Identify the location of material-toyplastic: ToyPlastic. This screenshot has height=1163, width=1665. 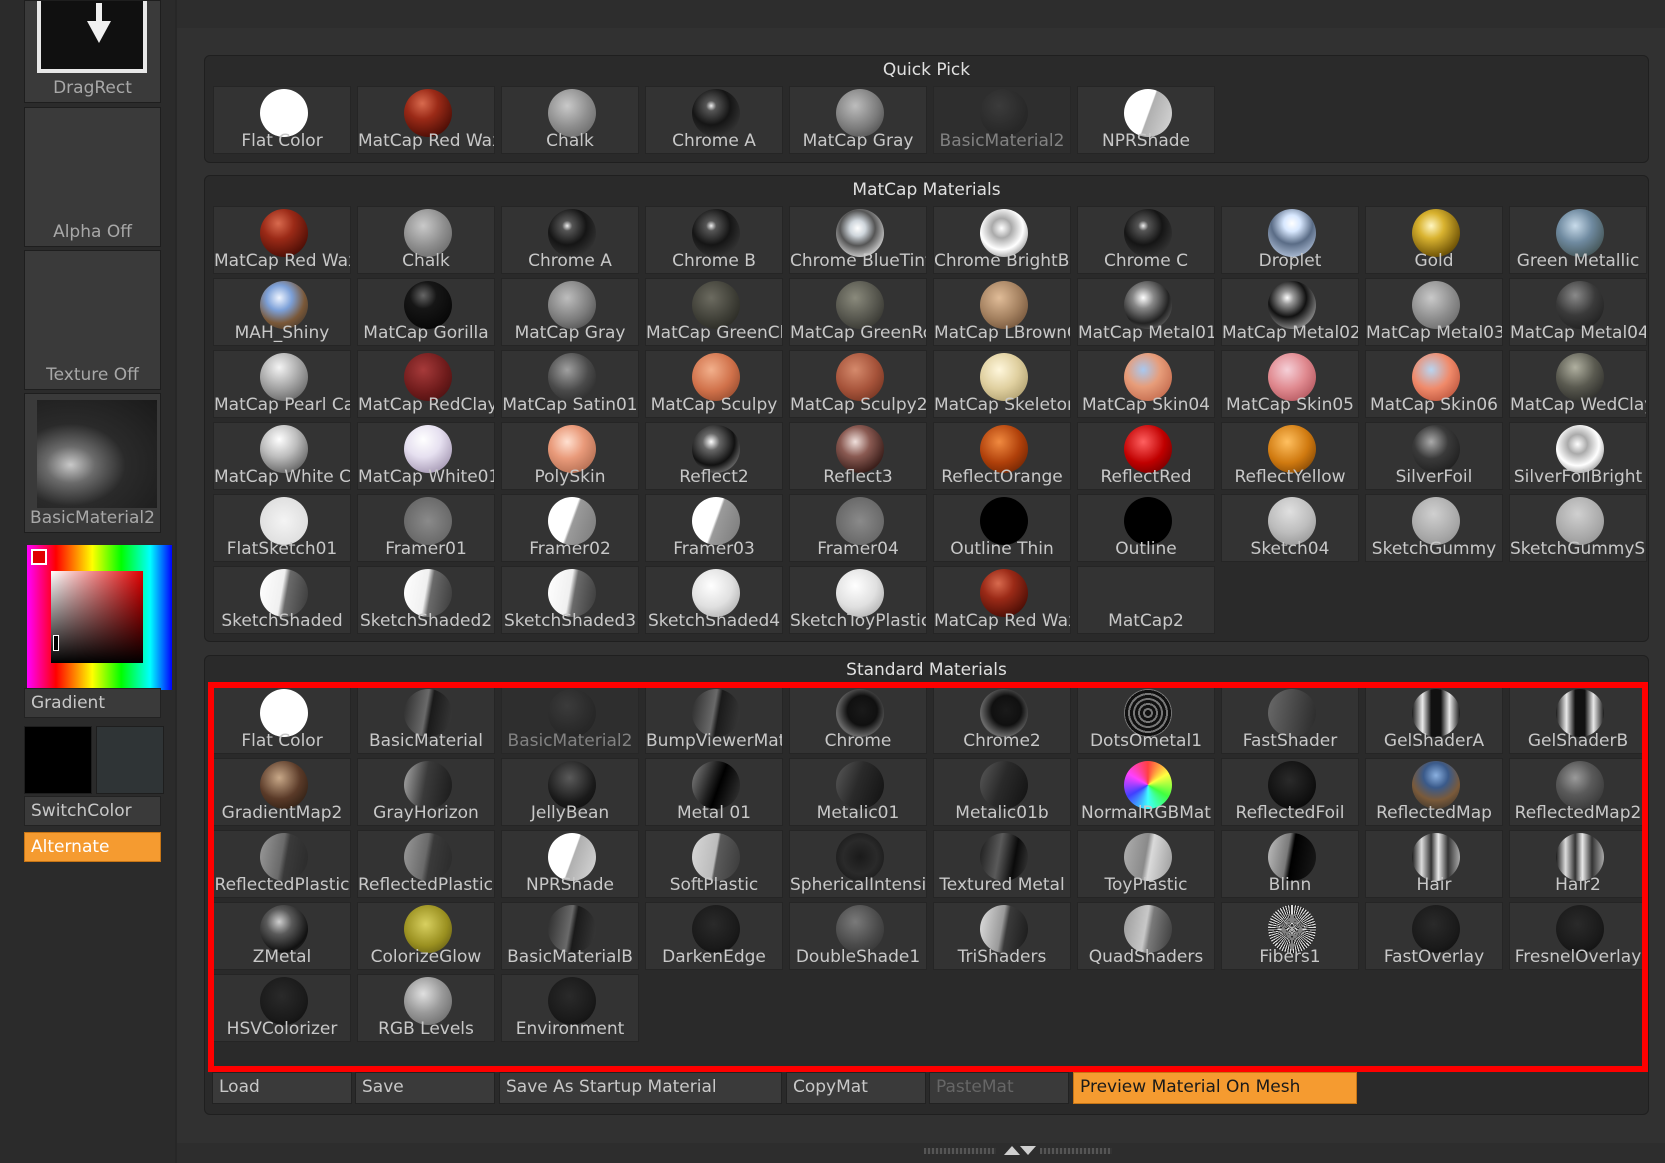
(1146, 864).